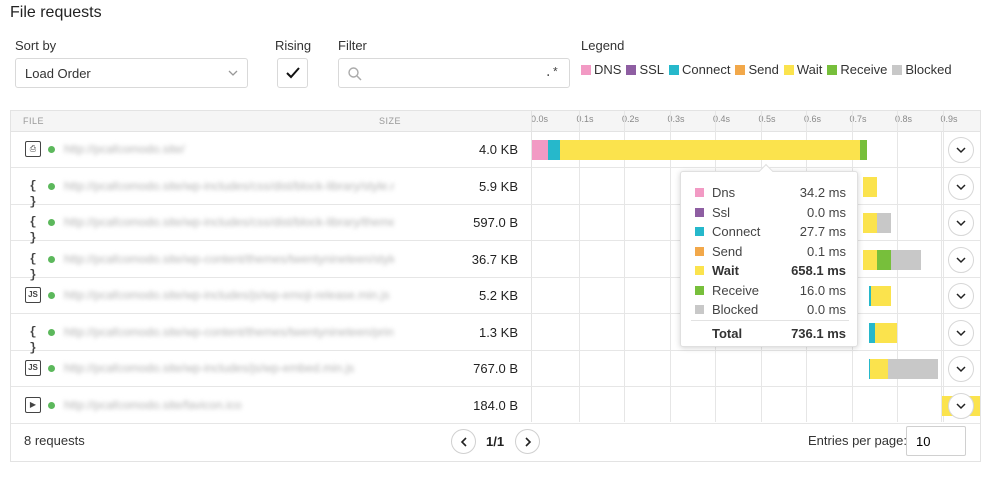 This screenshot has height=489, width=1000. Describe the element at coordinates (727, 333) in the screenshot. I see `tooltip-total-label: Total` at that location.